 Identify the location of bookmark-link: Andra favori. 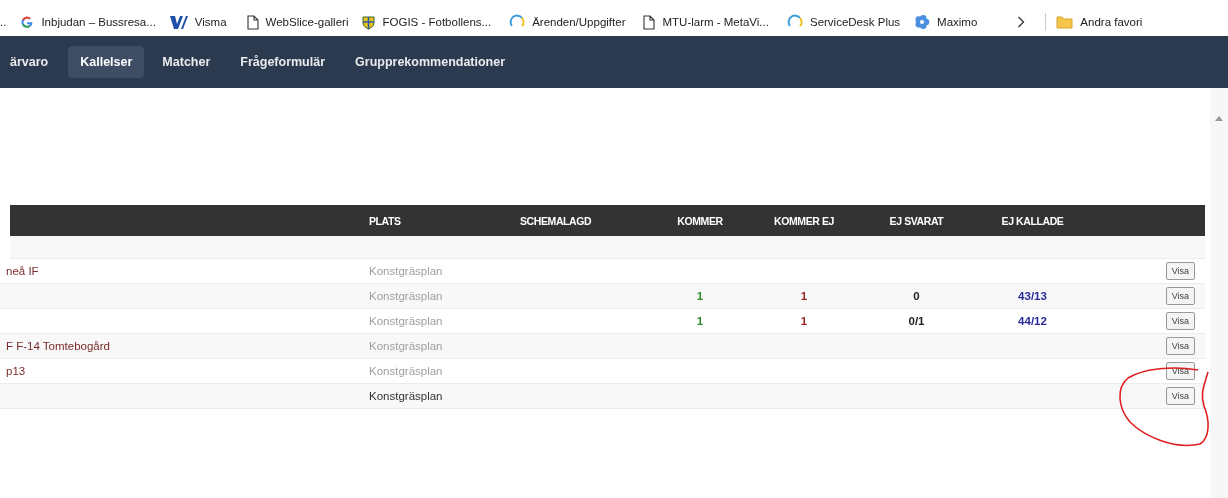
(1111, 22).